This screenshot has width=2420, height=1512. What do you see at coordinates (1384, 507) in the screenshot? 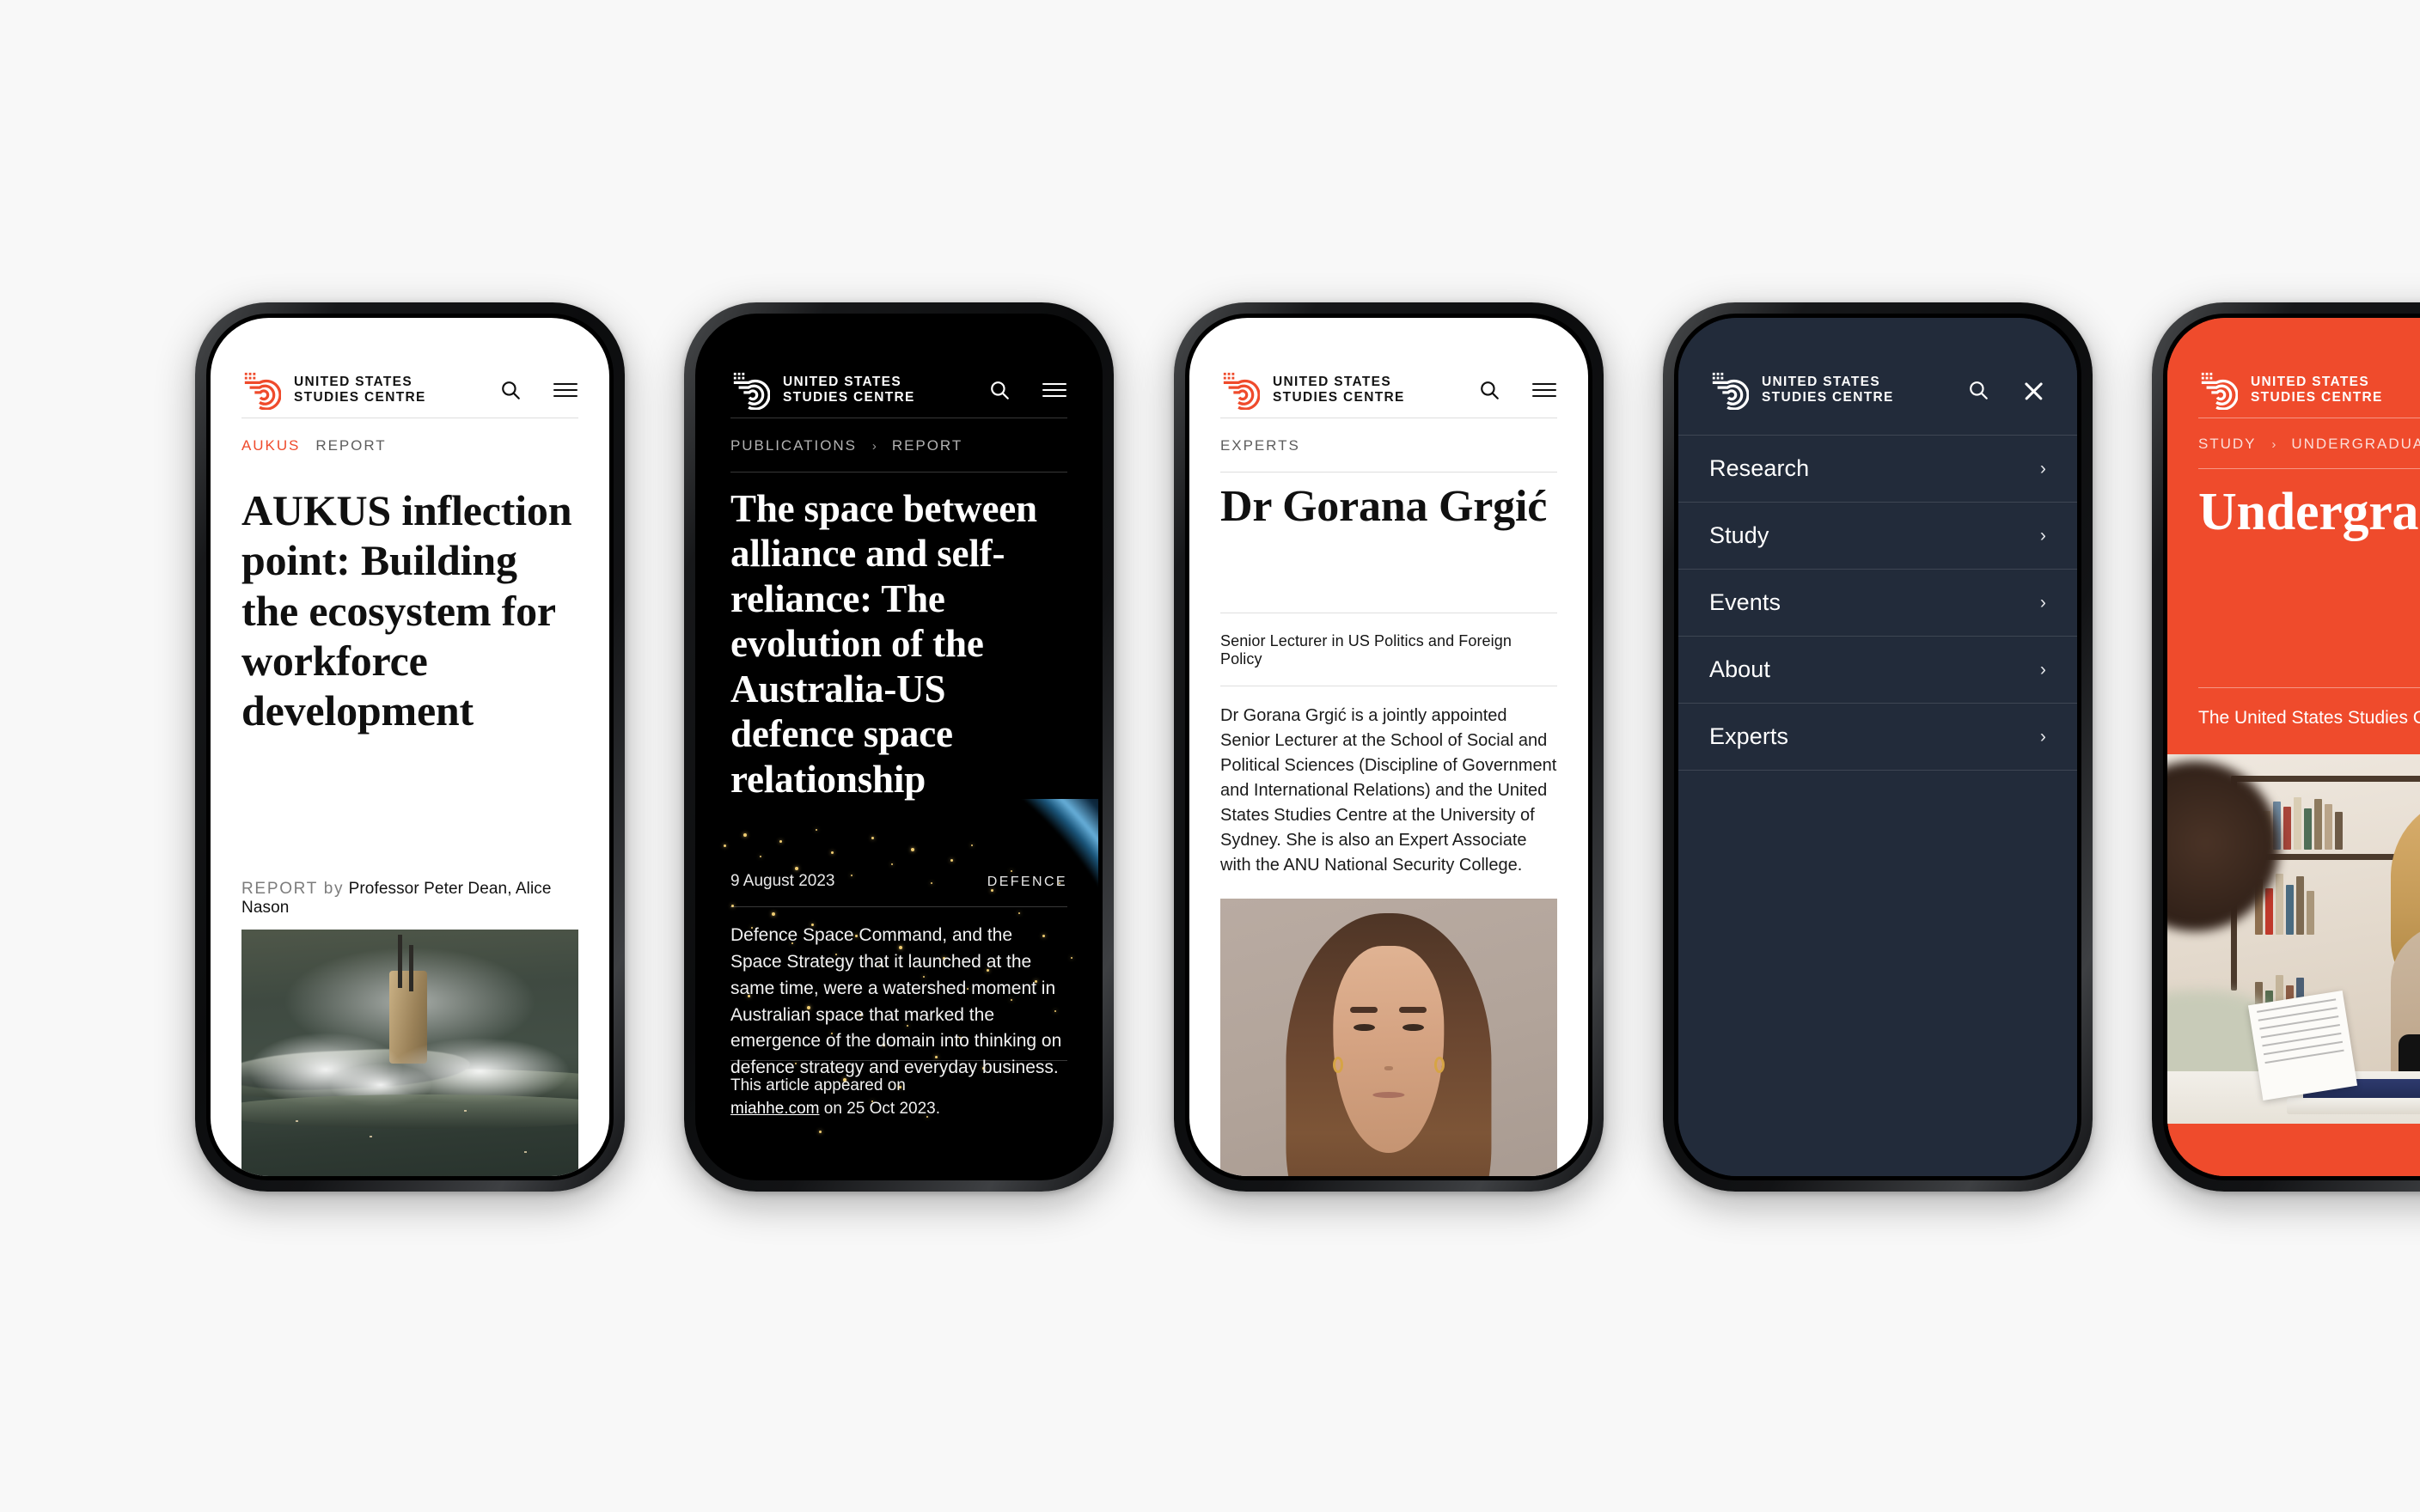
I see `page-title: Dr Gorana Grgić` at bounding box center [1384, 507].